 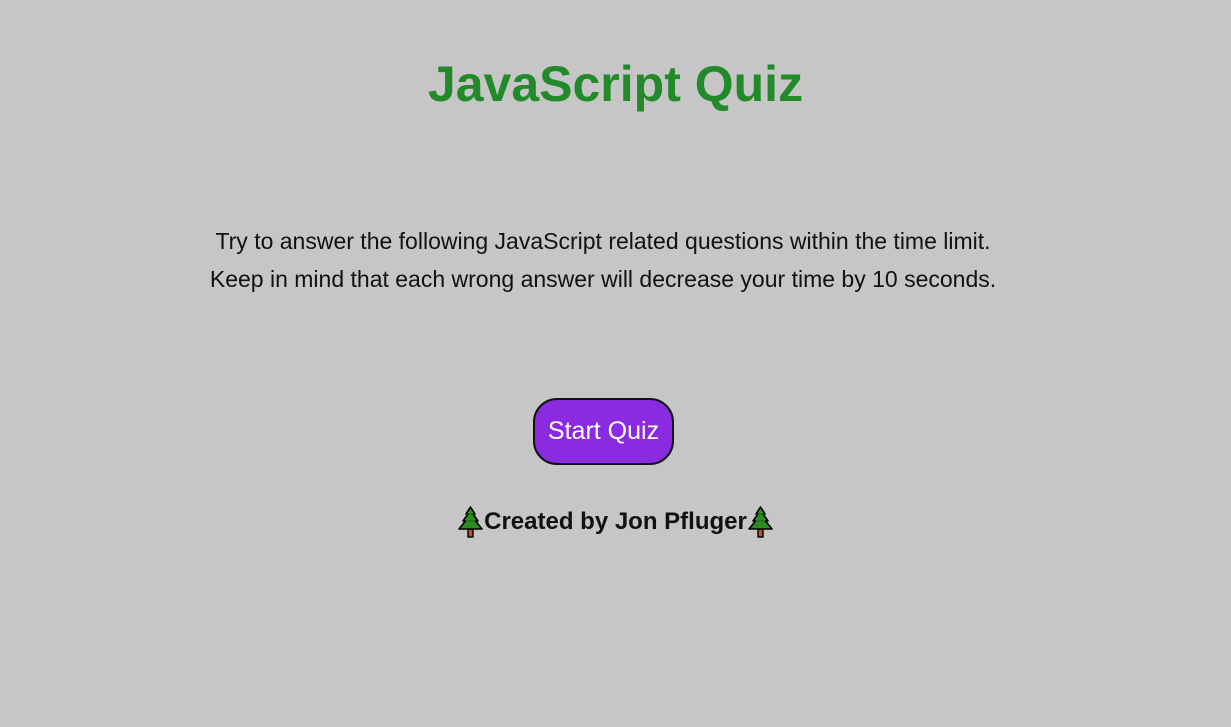 I want to click on author-credit: Created by Jon Pfluger, so click(x=615, y=521).